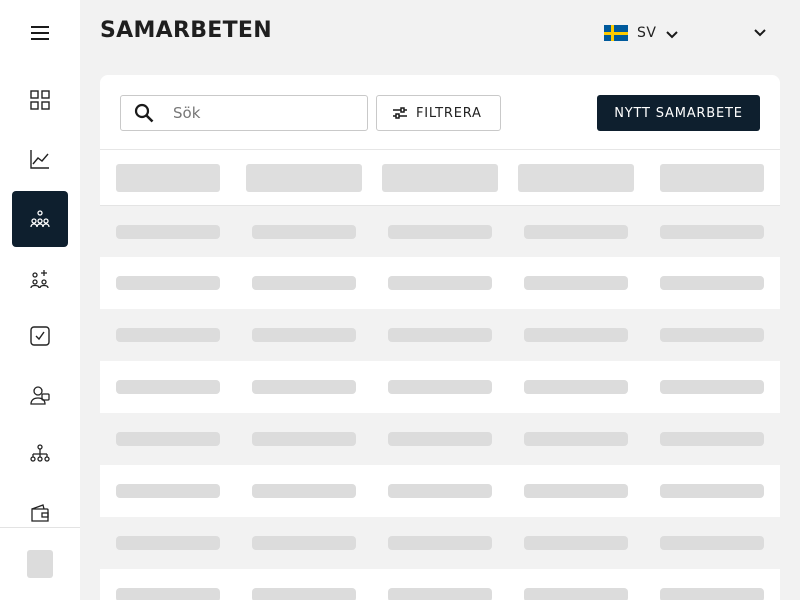 The width and height of the screenshot is (800, 600). I want to click on grid-icon, so click(40, 100).